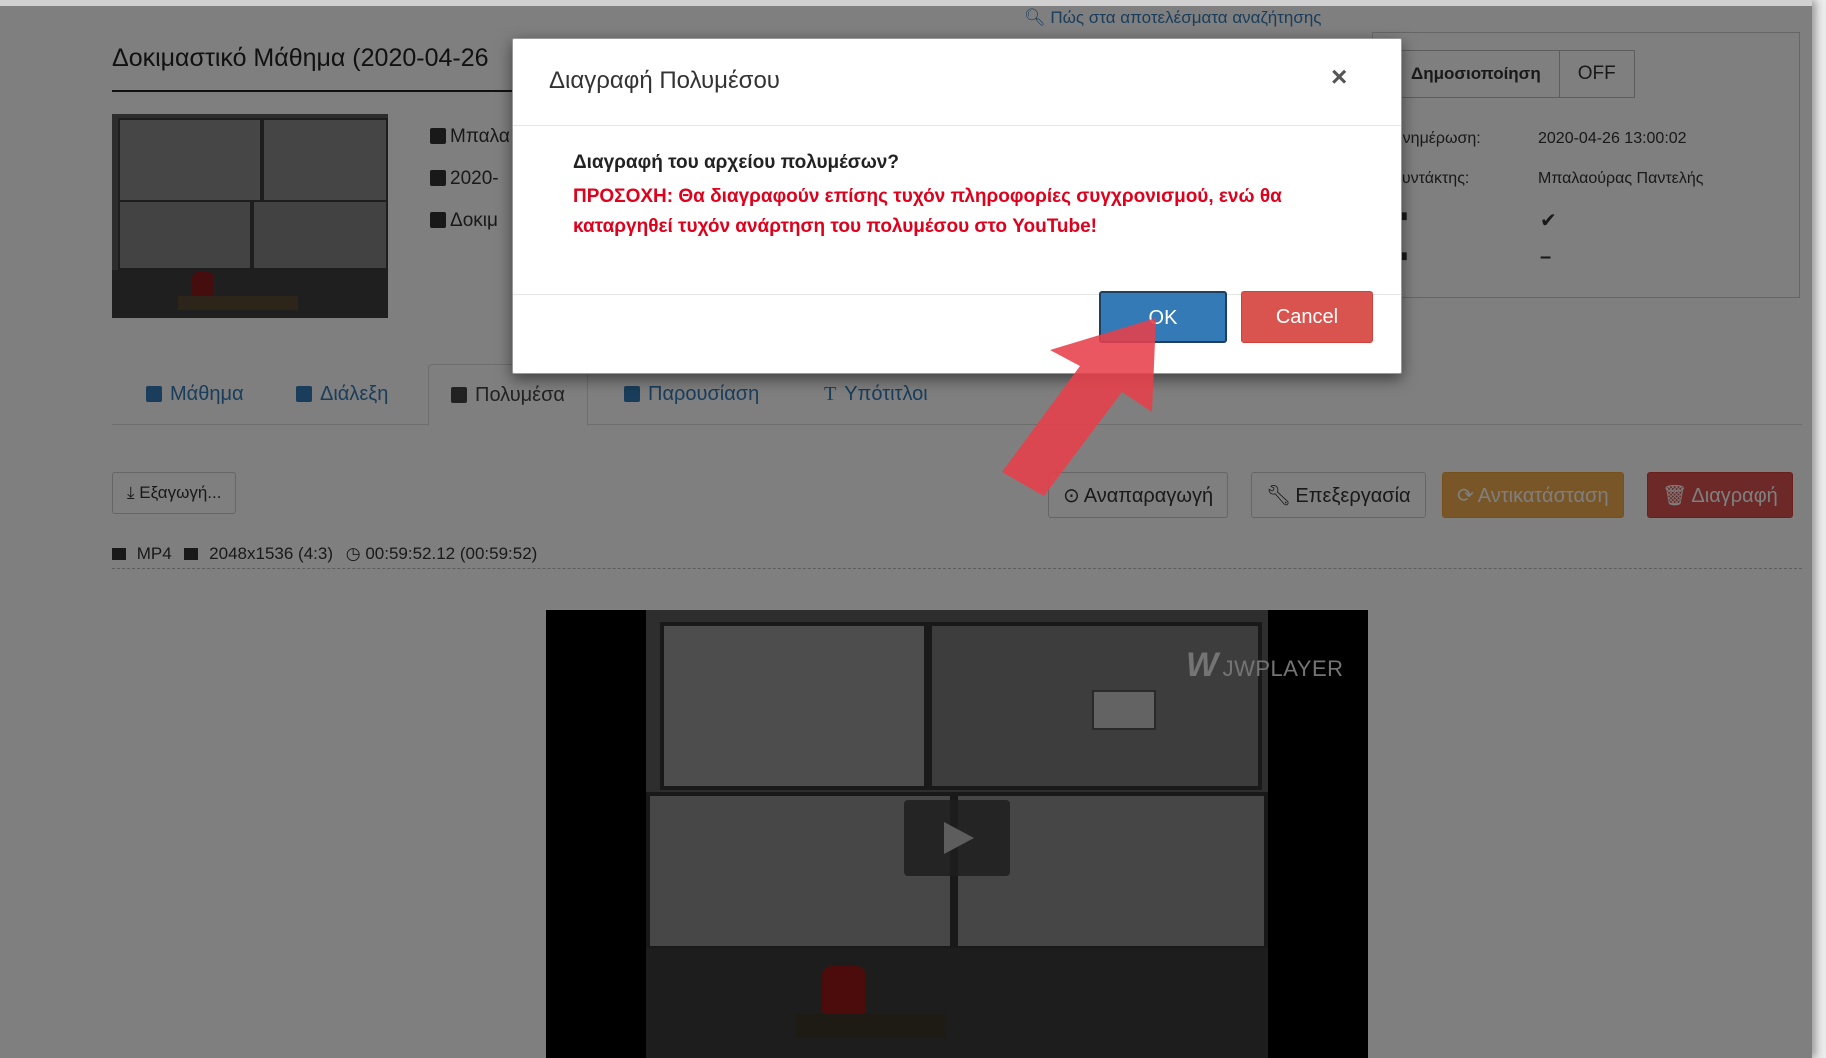 This screenshot has height=1058, width=1826. What do you see at coordinates (1163, 317) in the screenshot?
I see `ok-button: OK` at bounding box center [1163, 317].